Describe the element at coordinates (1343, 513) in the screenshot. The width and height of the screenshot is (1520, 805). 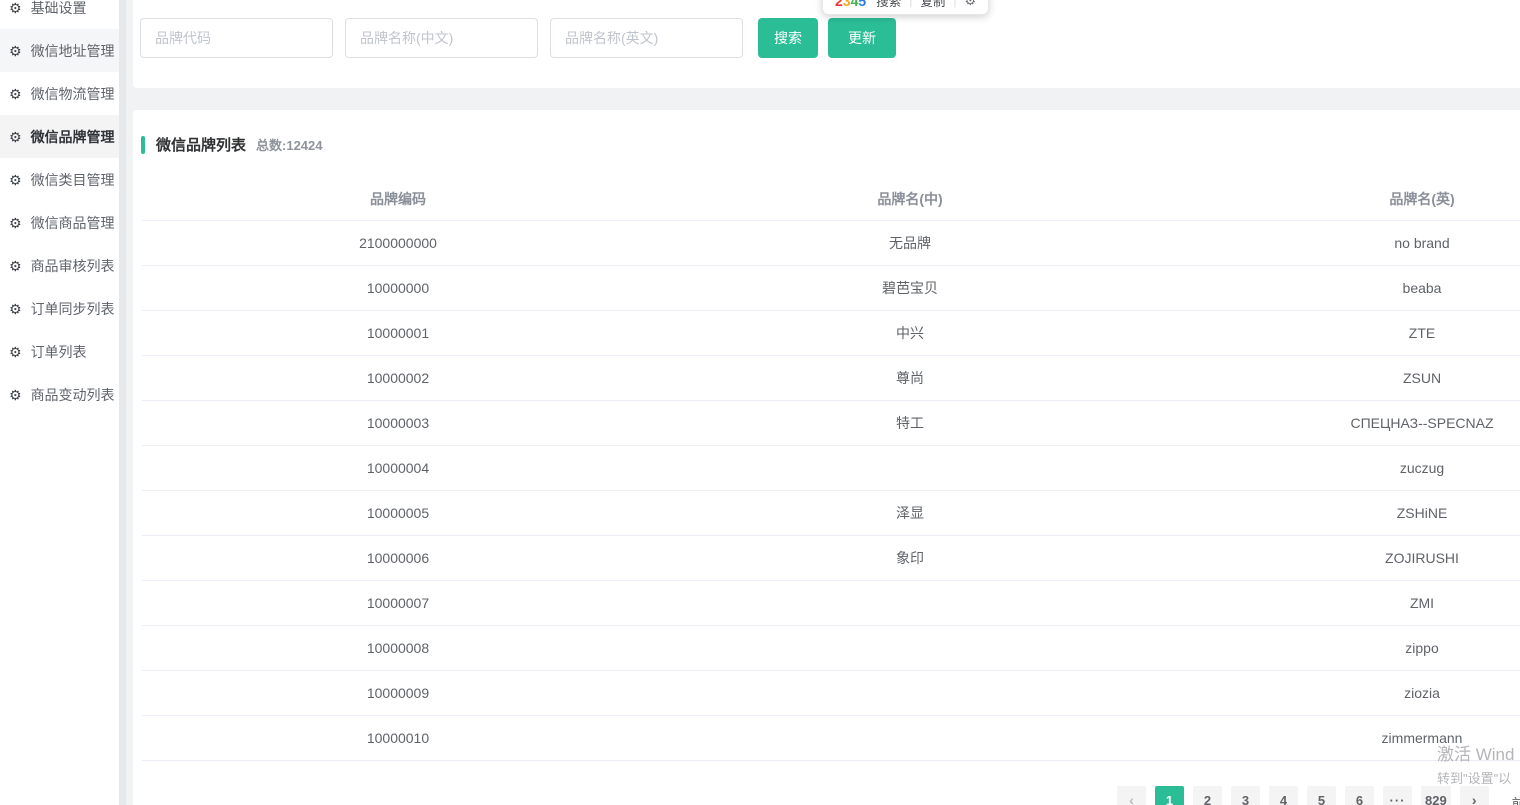
I see `cell-brand-name-en: ZSHiNE` at that location.